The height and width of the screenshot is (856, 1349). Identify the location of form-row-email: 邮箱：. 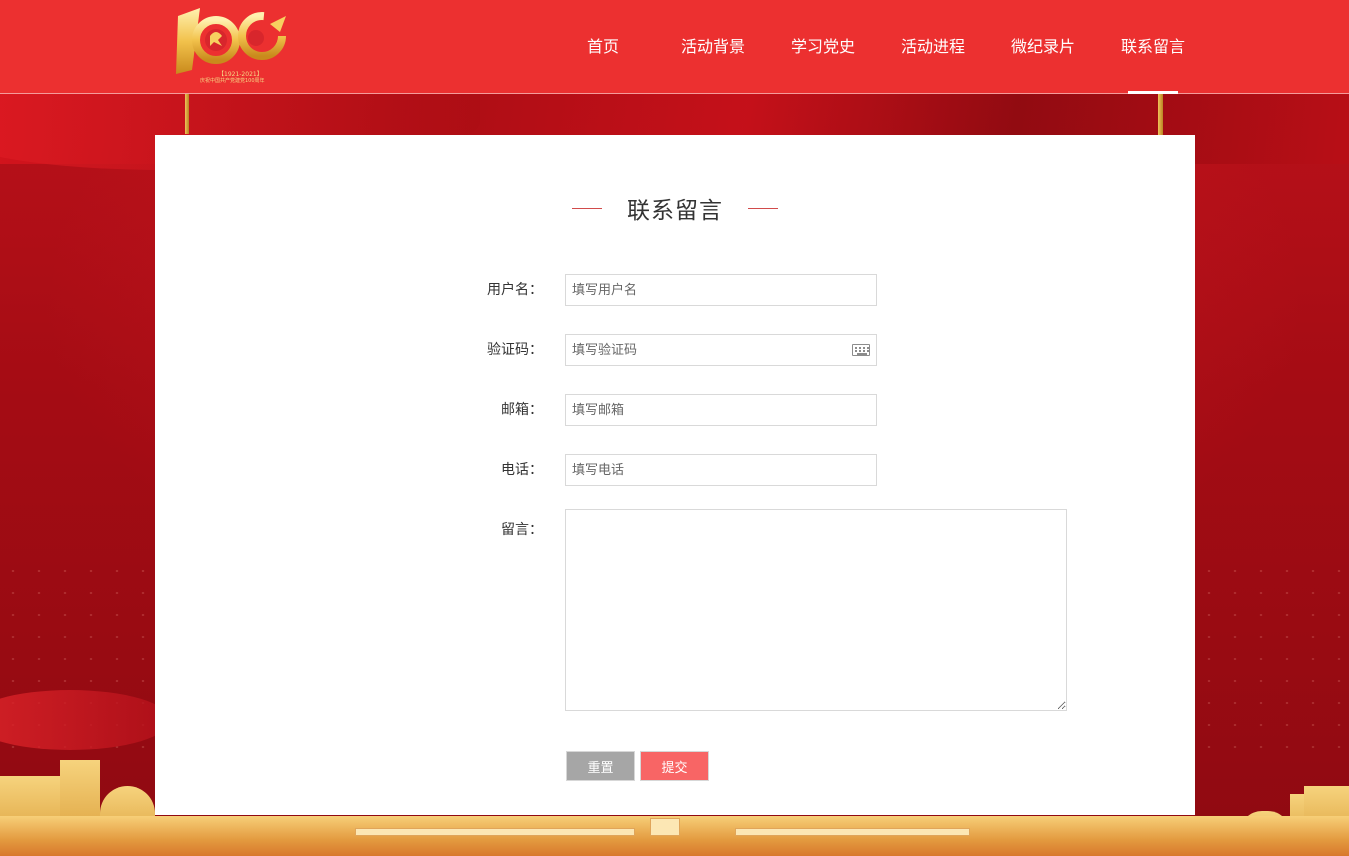
(805, 410).